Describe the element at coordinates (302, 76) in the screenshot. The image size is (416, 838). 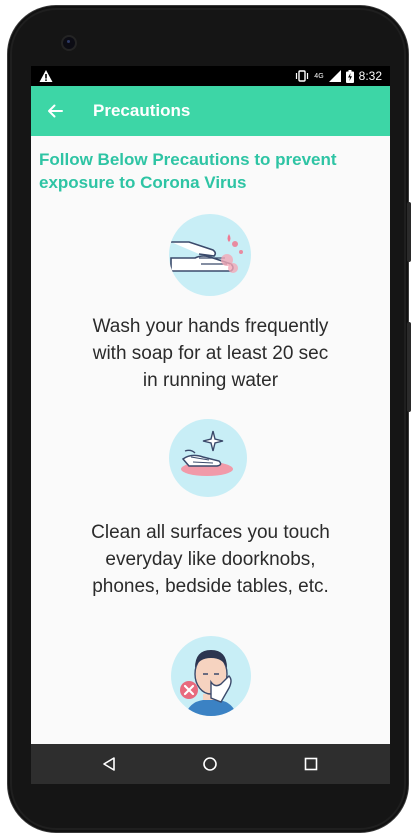
I see `vibrate-icon` at that location.